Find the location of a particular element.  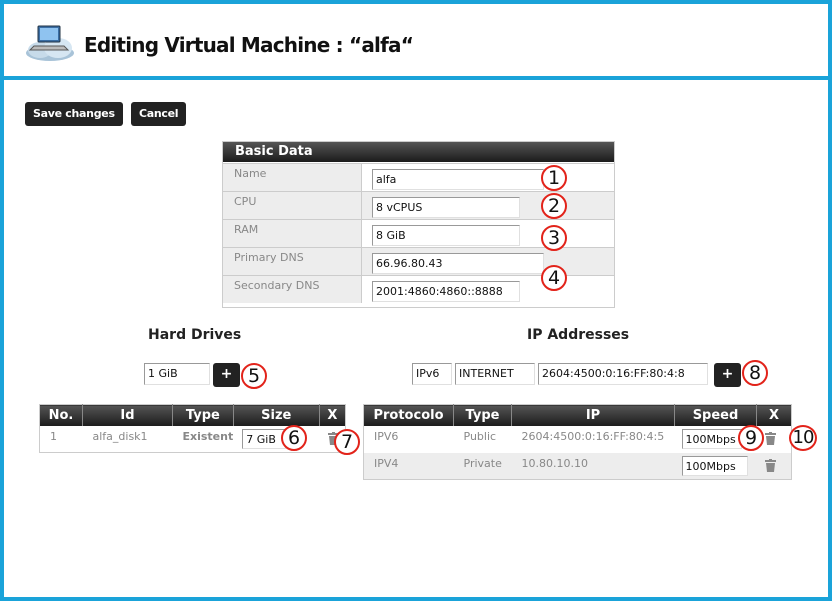

window-header: Editing Virtual Machine : “alfa“ is located at coordinates (416, 40).